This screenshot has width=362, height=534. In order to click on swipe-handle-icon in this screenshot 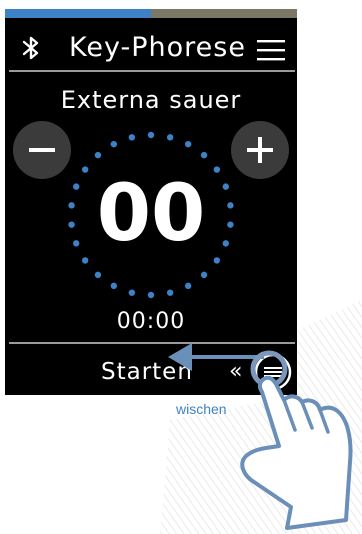, I will do `click(273, 372)`.